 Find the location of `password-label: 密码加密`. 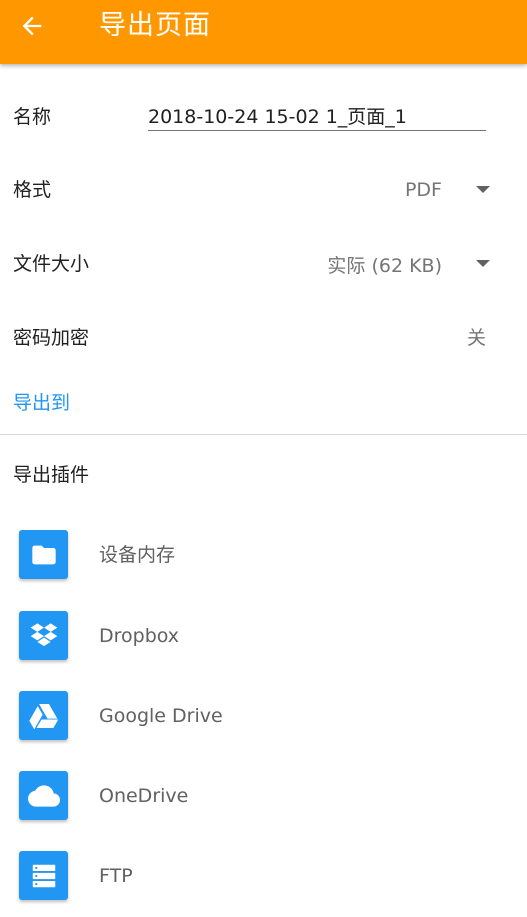

password-label: 密码加密 is located at coordinates (51, 338).